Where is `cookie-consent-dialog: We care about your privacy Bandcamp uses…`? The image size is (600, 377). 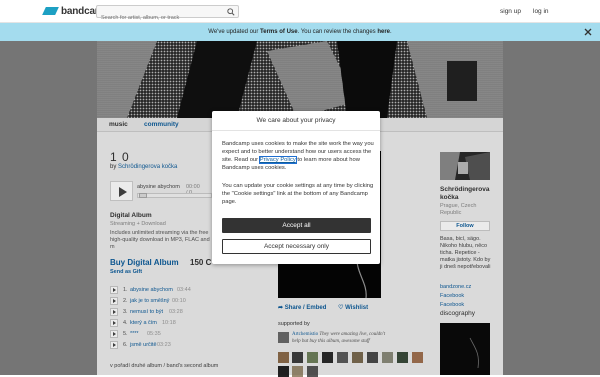 cookie-consent-dialog: We care about your privacy Bandcamp uses… is located at coordinates (296, 187).